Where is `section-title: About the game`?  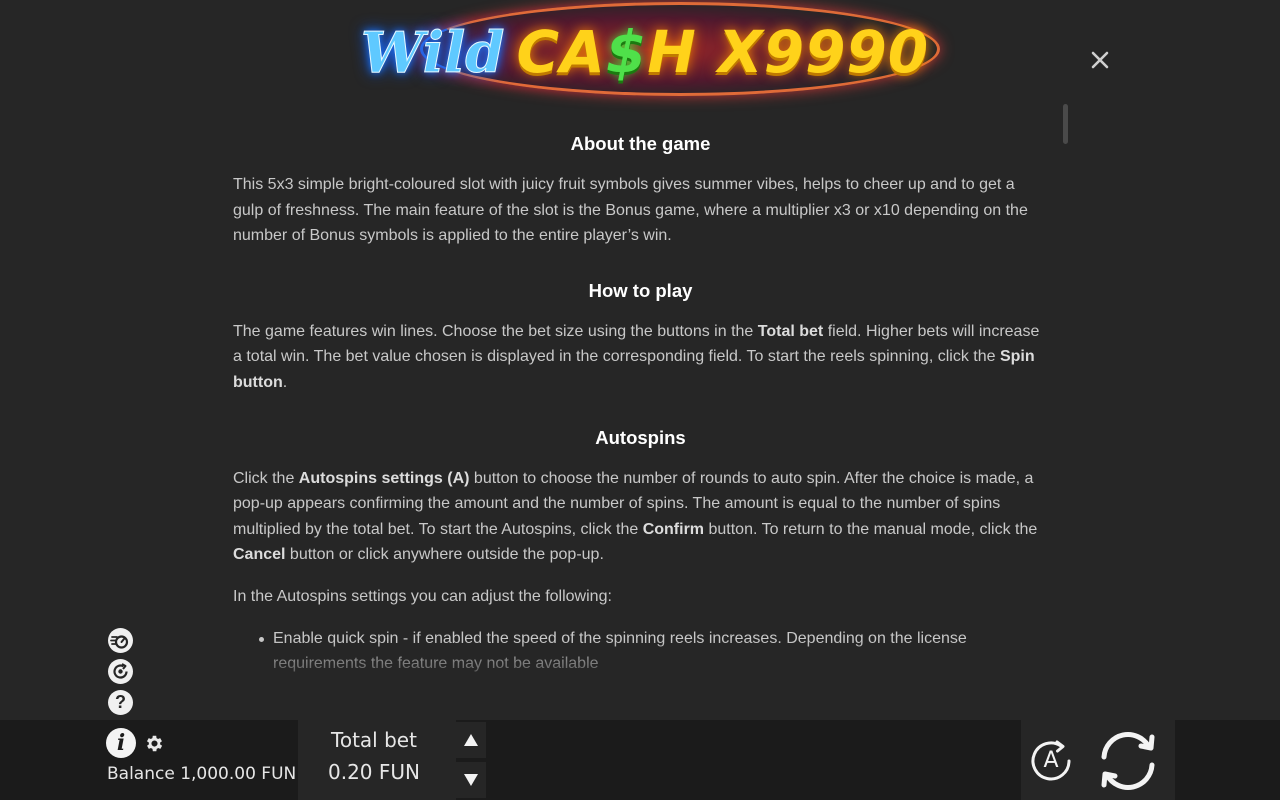 section-title: About the game is located at coordinates (640, 143).